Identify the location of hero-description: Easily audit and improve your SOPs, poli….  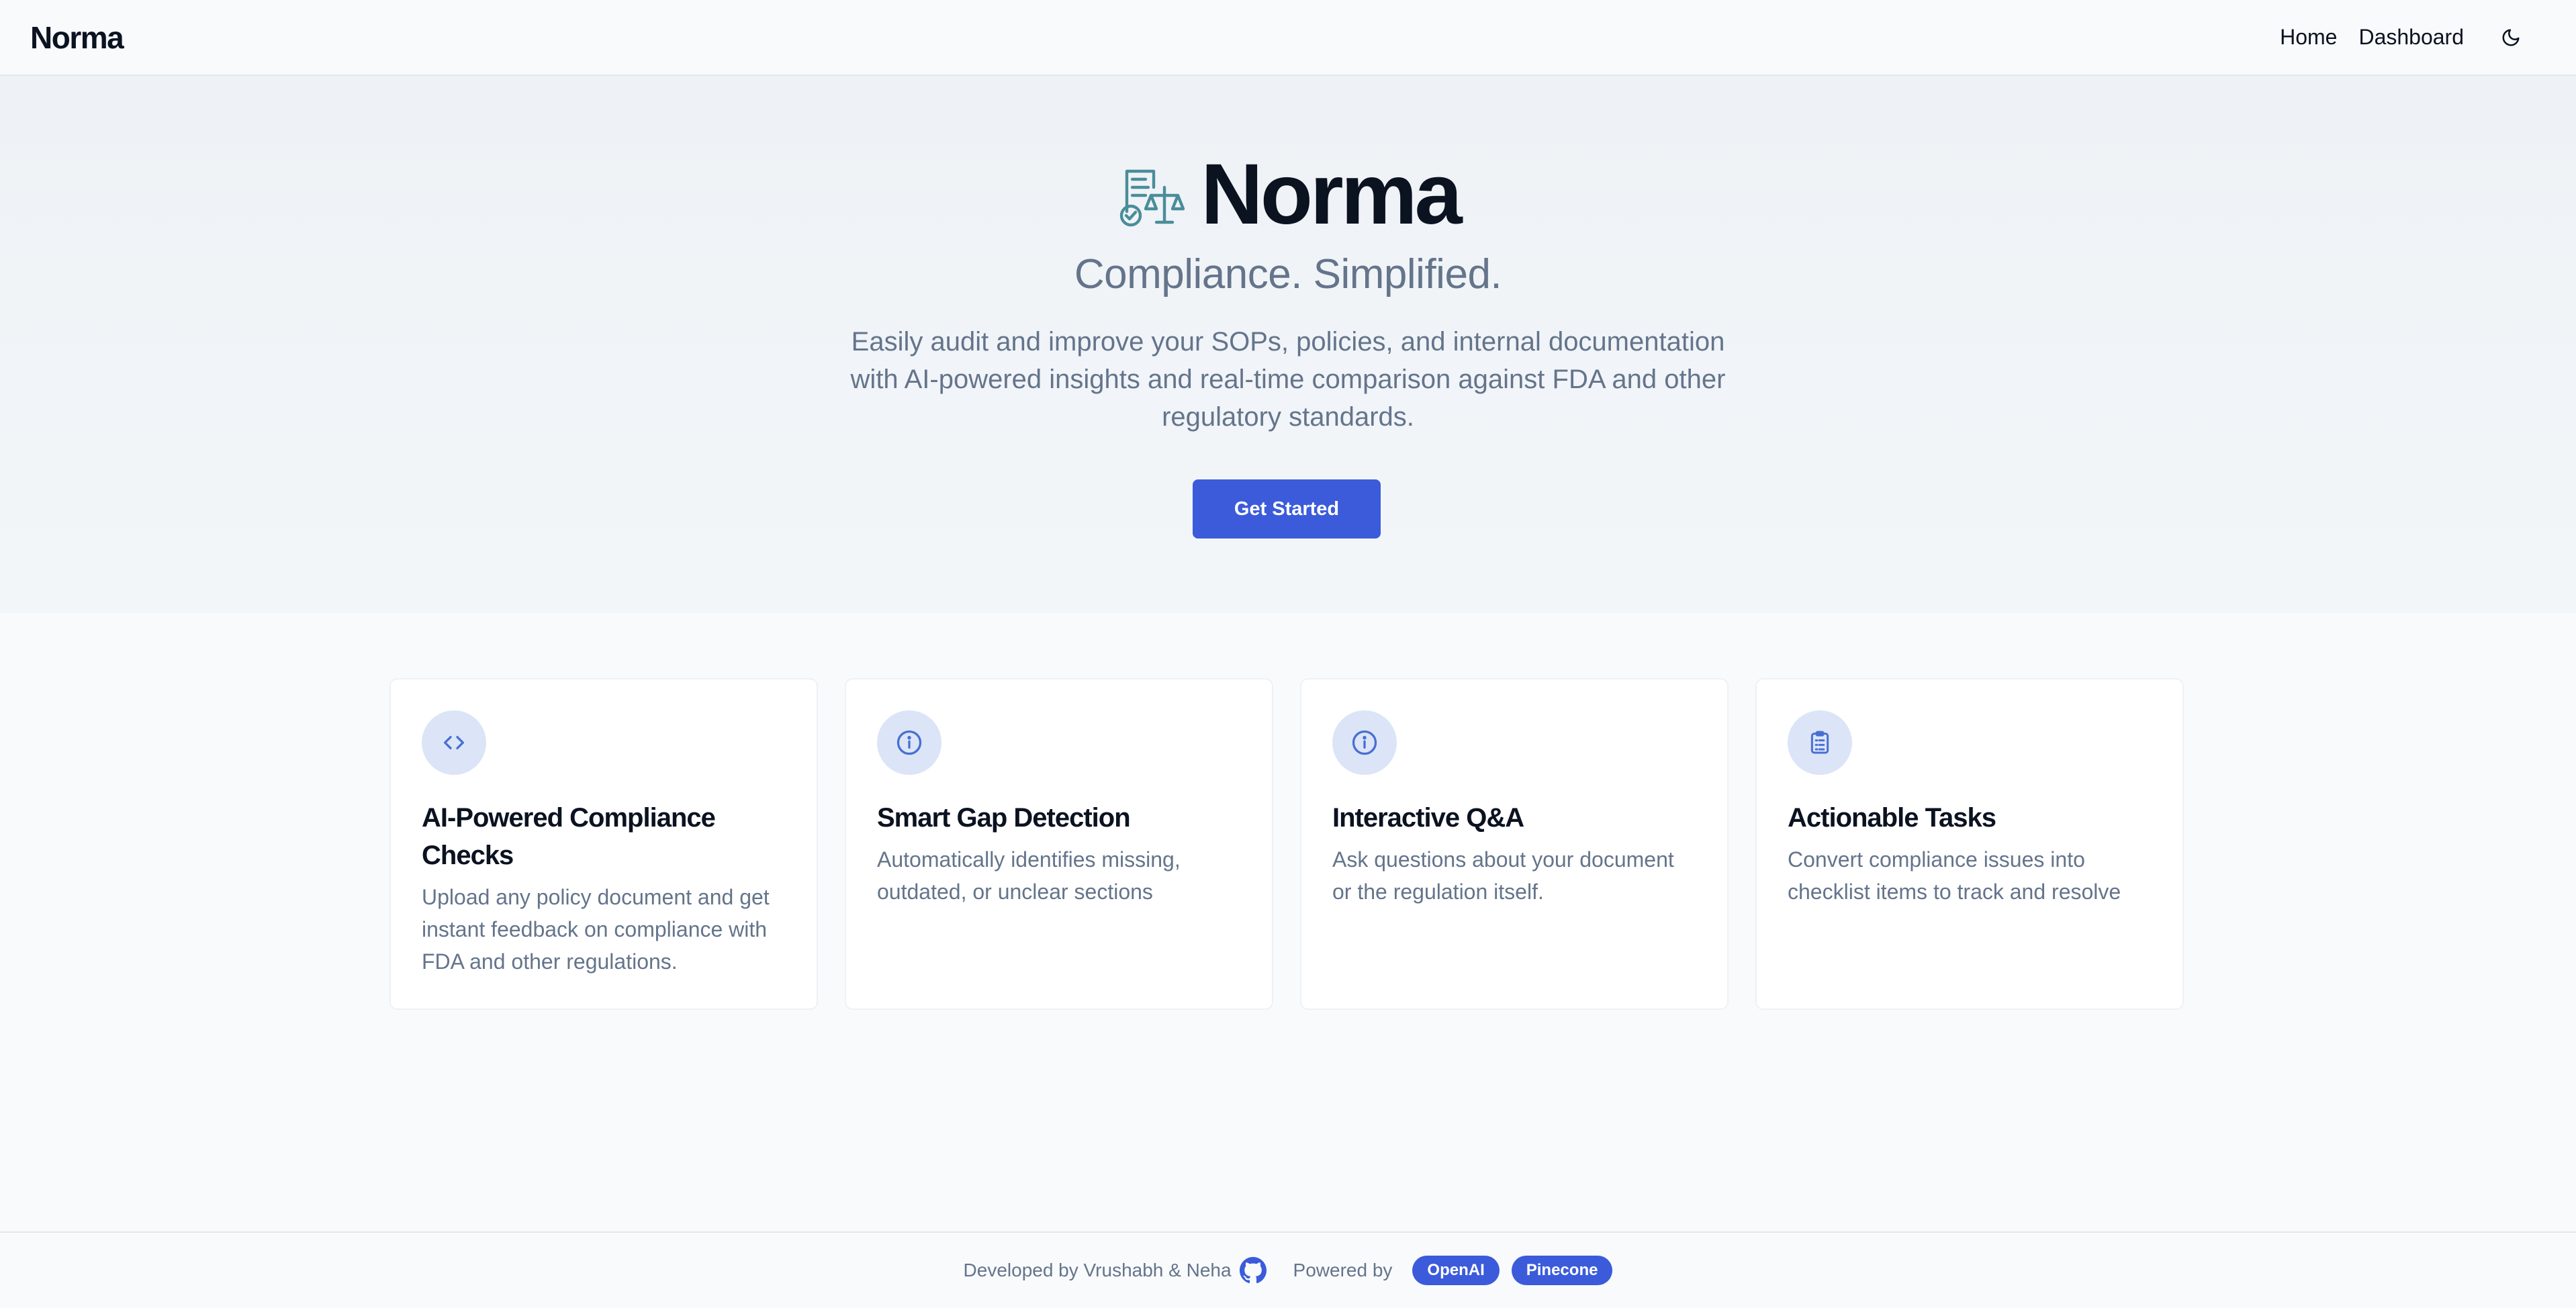
(1288, 379).